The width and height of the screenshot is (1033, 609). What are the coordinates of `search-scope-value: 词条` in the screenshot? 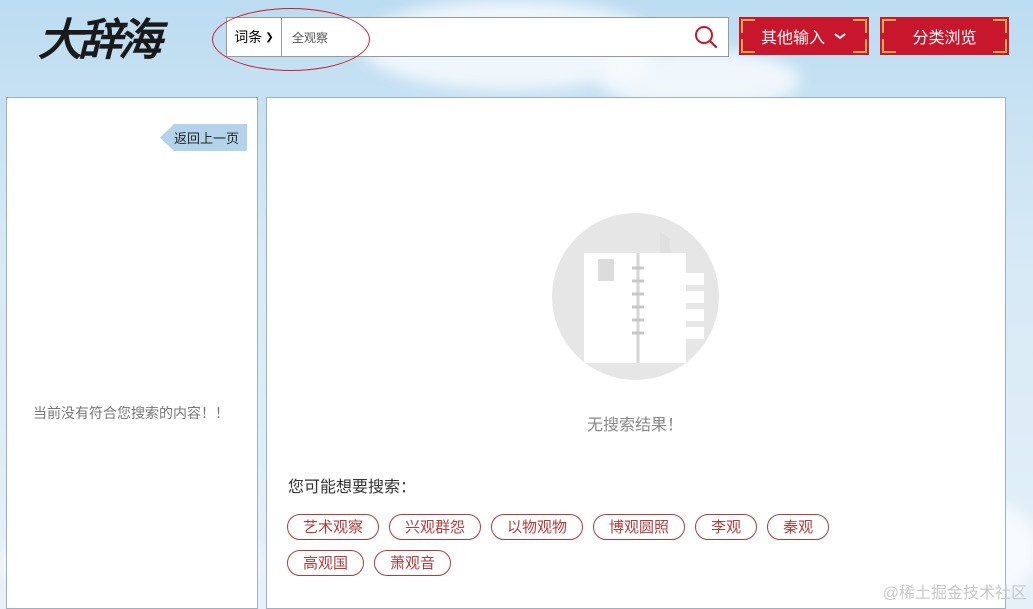 It's located at (248, 37).